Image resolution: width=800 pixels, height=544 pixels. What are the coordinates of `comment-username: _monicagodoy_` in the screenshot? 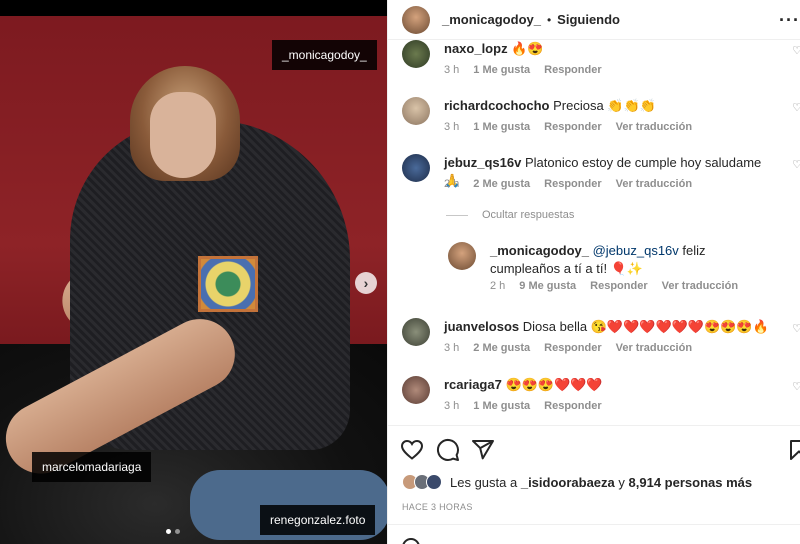 It's located at (539, 250).